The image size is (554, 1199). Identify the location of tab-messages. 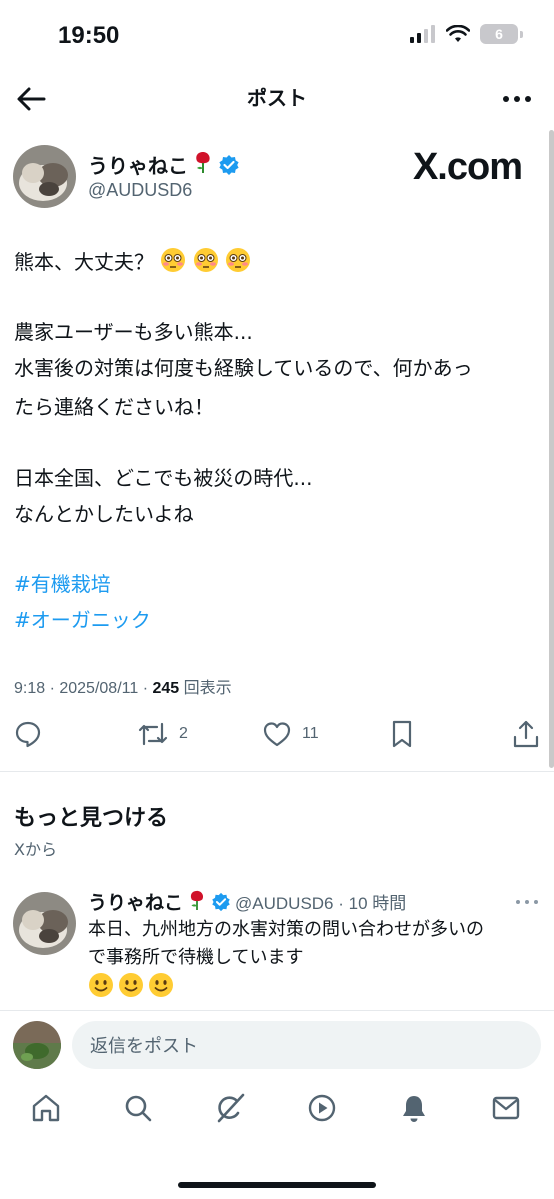
(506, 1108).